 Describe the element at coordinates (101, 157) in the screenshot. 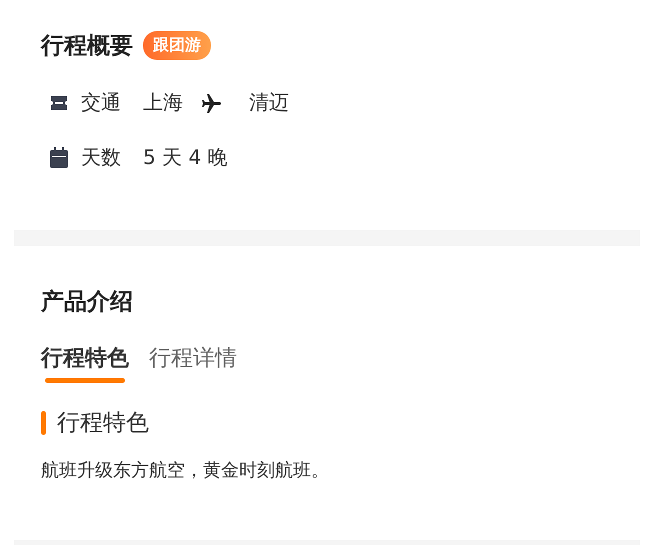

I see `info-label: 天数` at that location.